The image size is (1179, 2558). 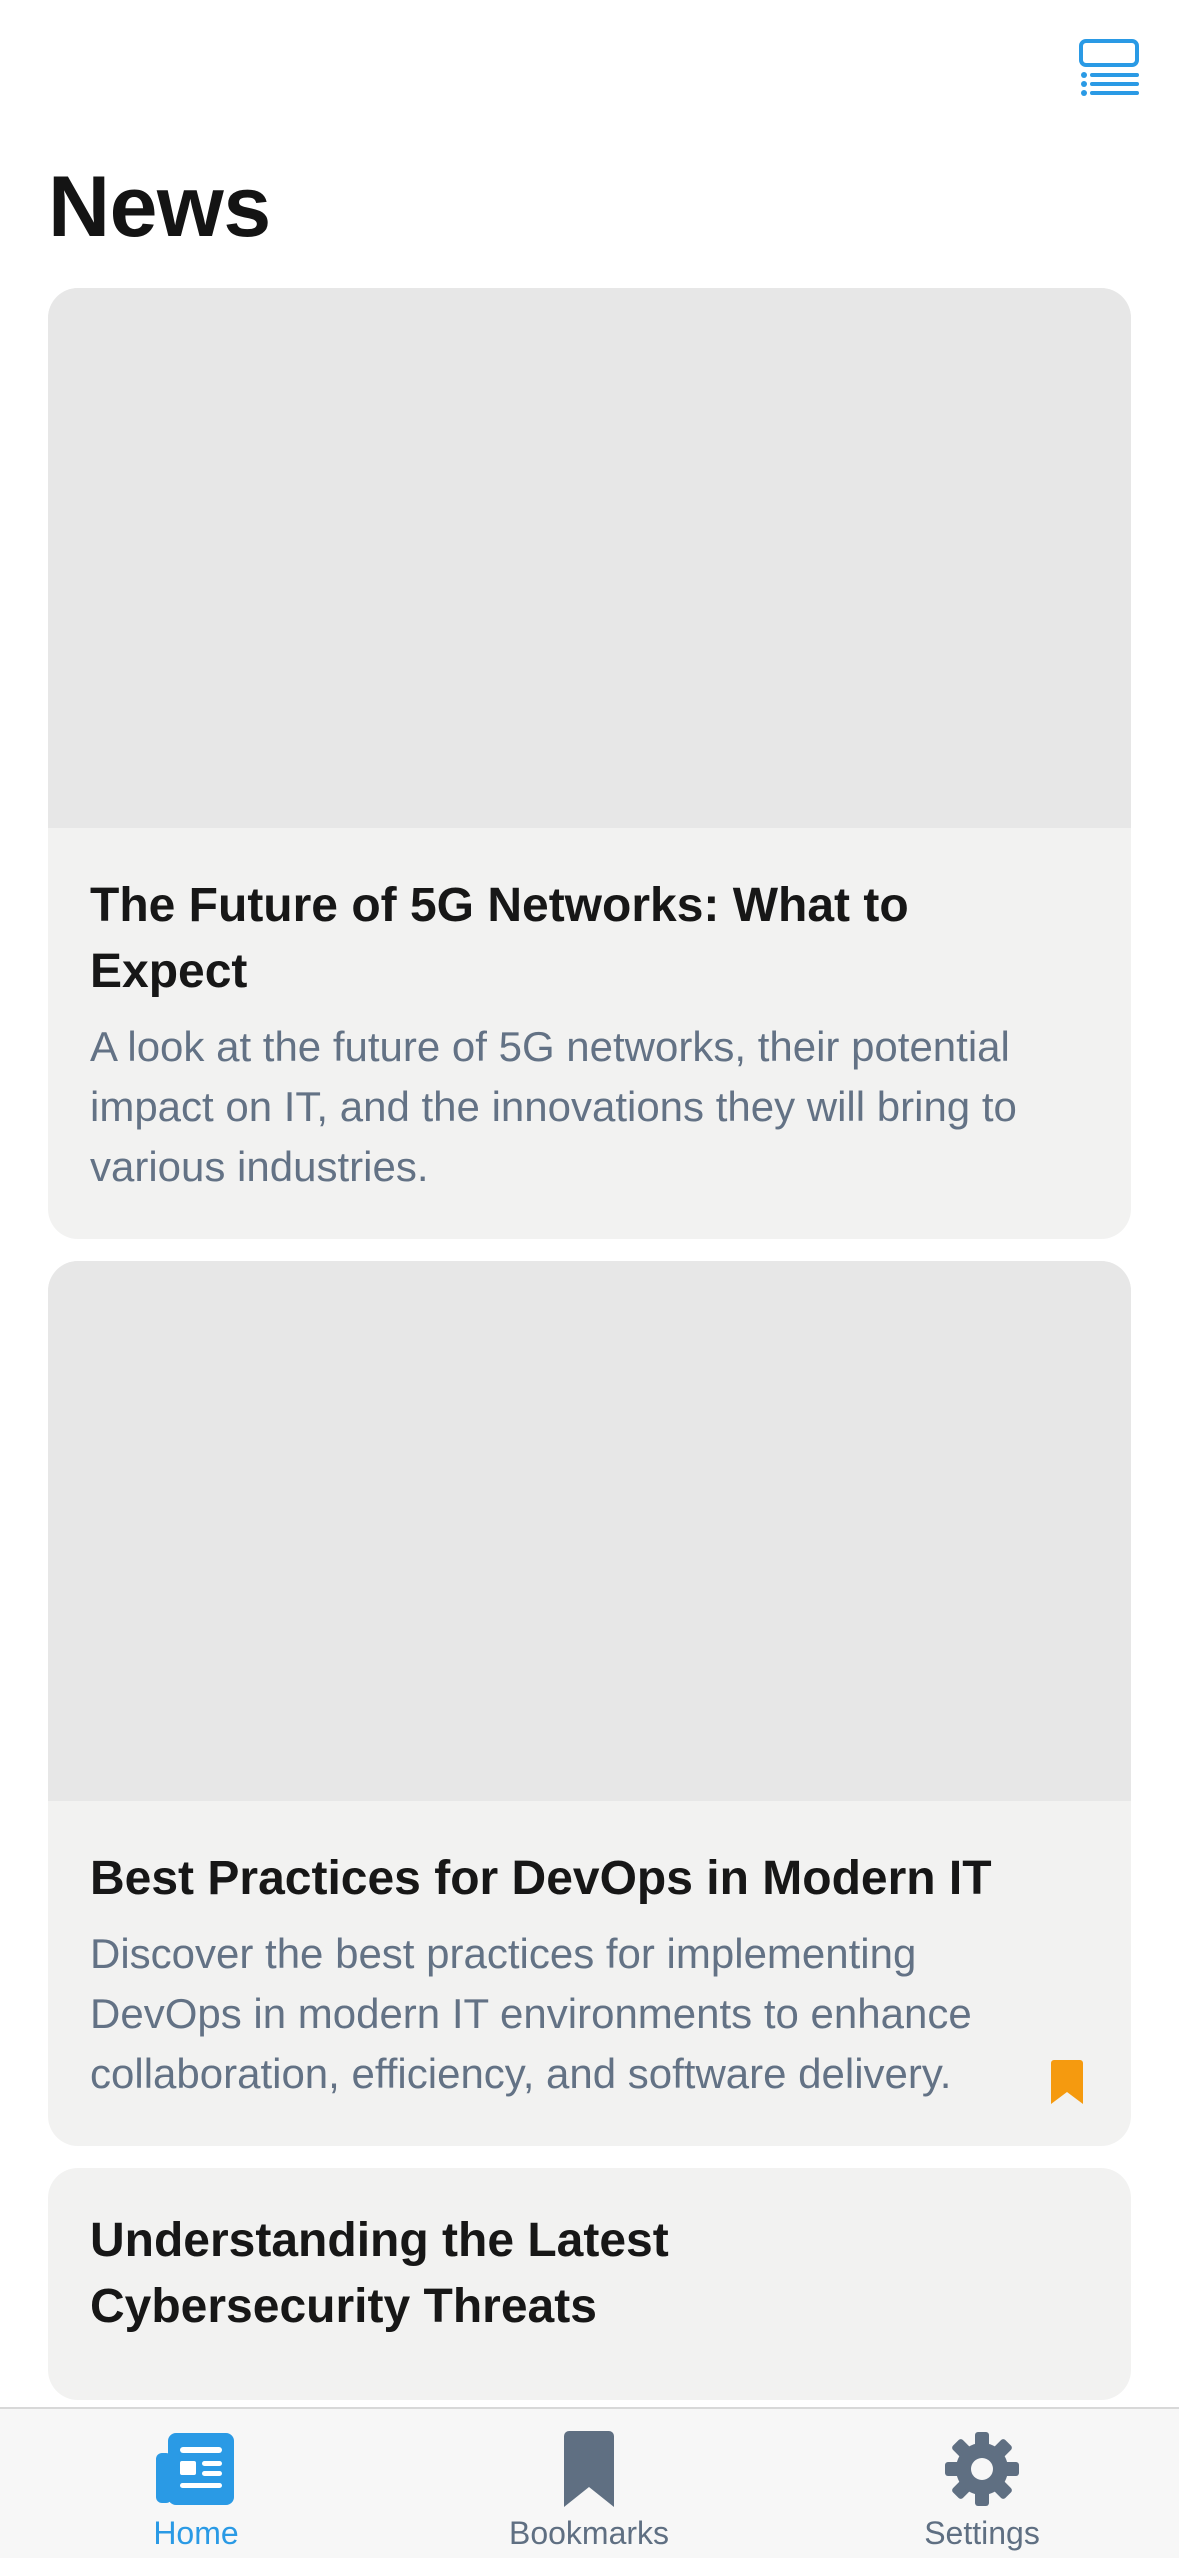 What do you see at coordinates (982, 2469) in the screenshot?
I see `gear-icon` at bounding box center [982, 2469].